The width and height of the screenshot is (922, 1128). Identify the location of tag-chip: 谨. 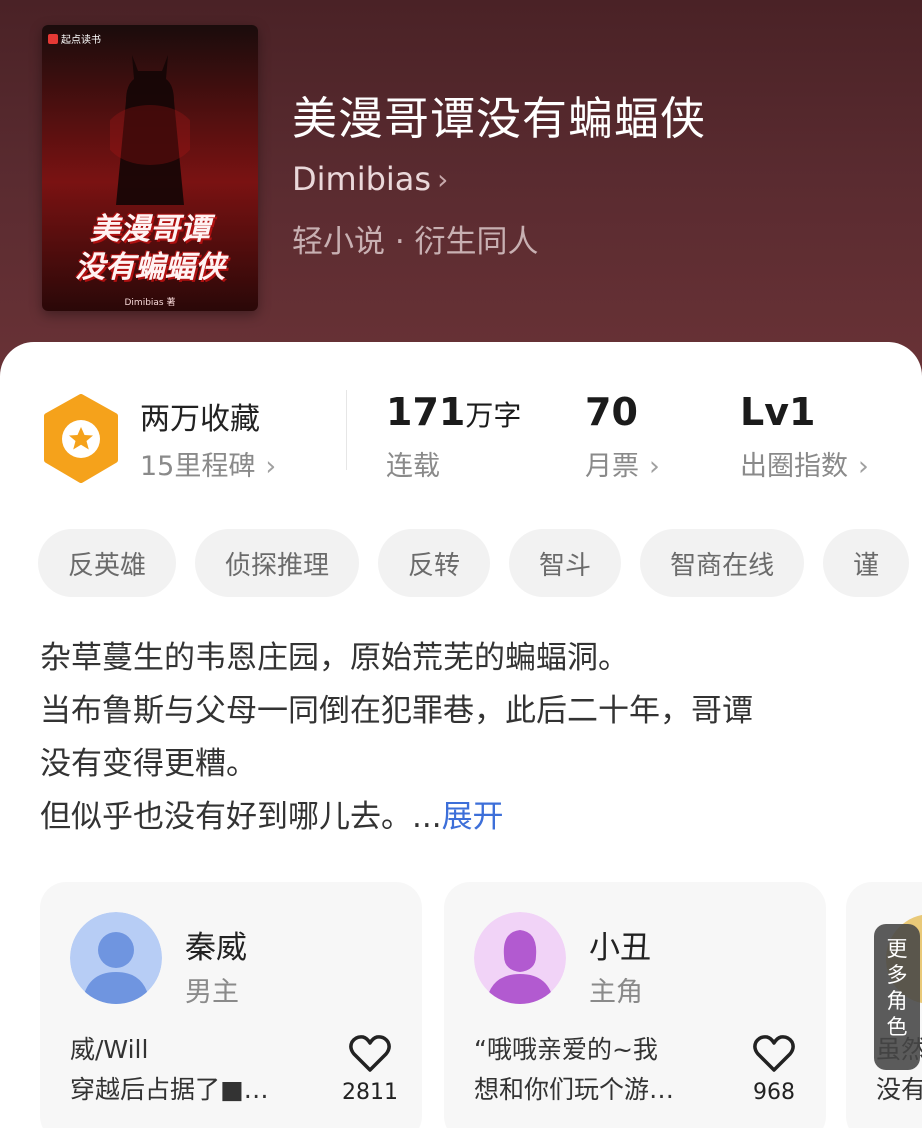
(866, 563).